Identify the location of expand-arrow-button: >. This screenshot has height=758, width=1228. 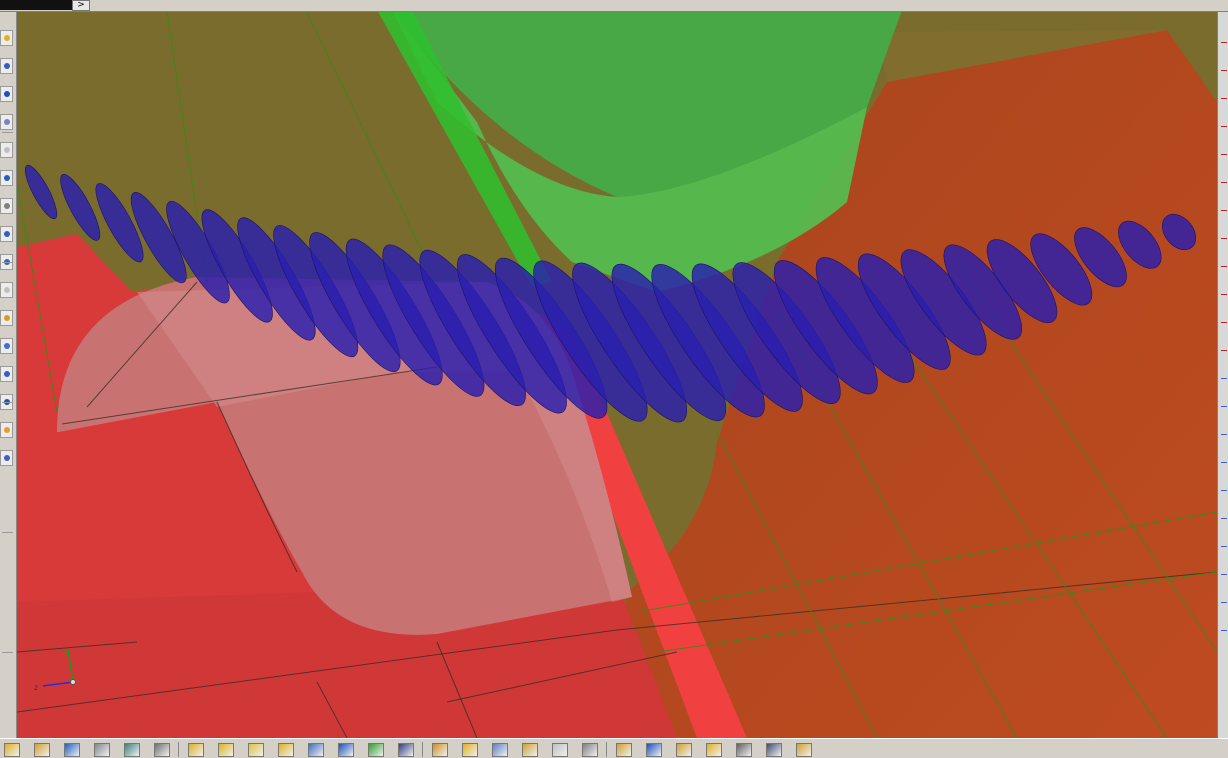
(81, 5).